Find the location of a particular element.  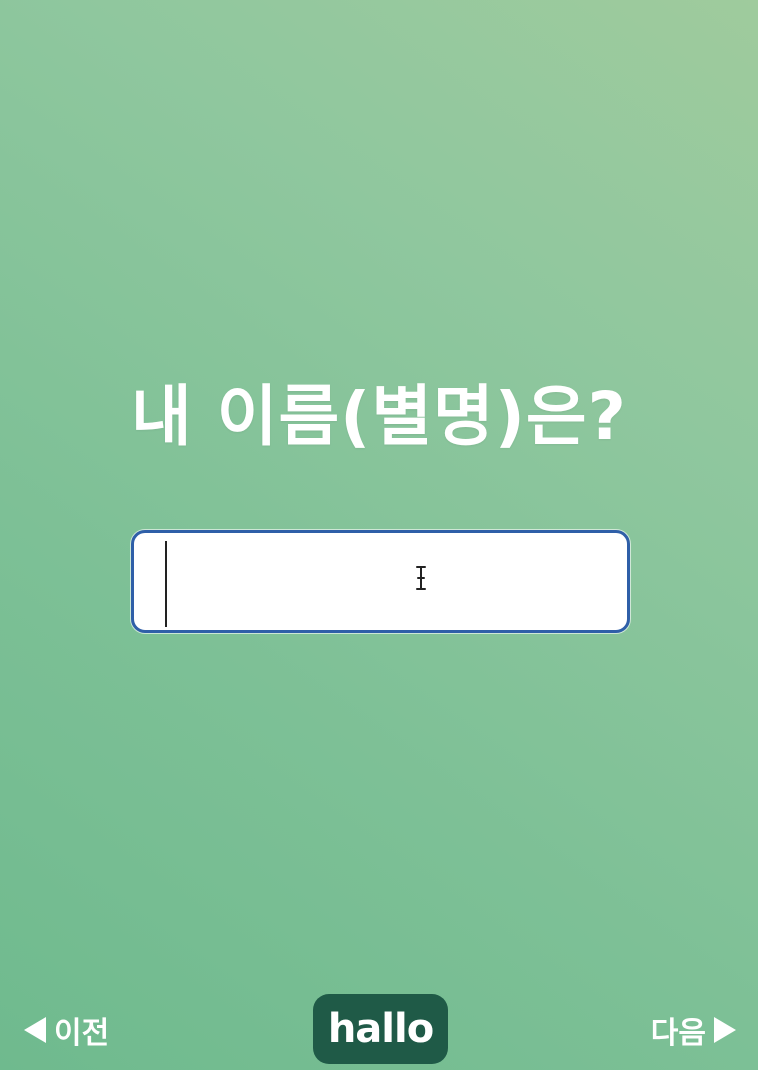

triangle-left-icon is located at coordinates (35, 1030).